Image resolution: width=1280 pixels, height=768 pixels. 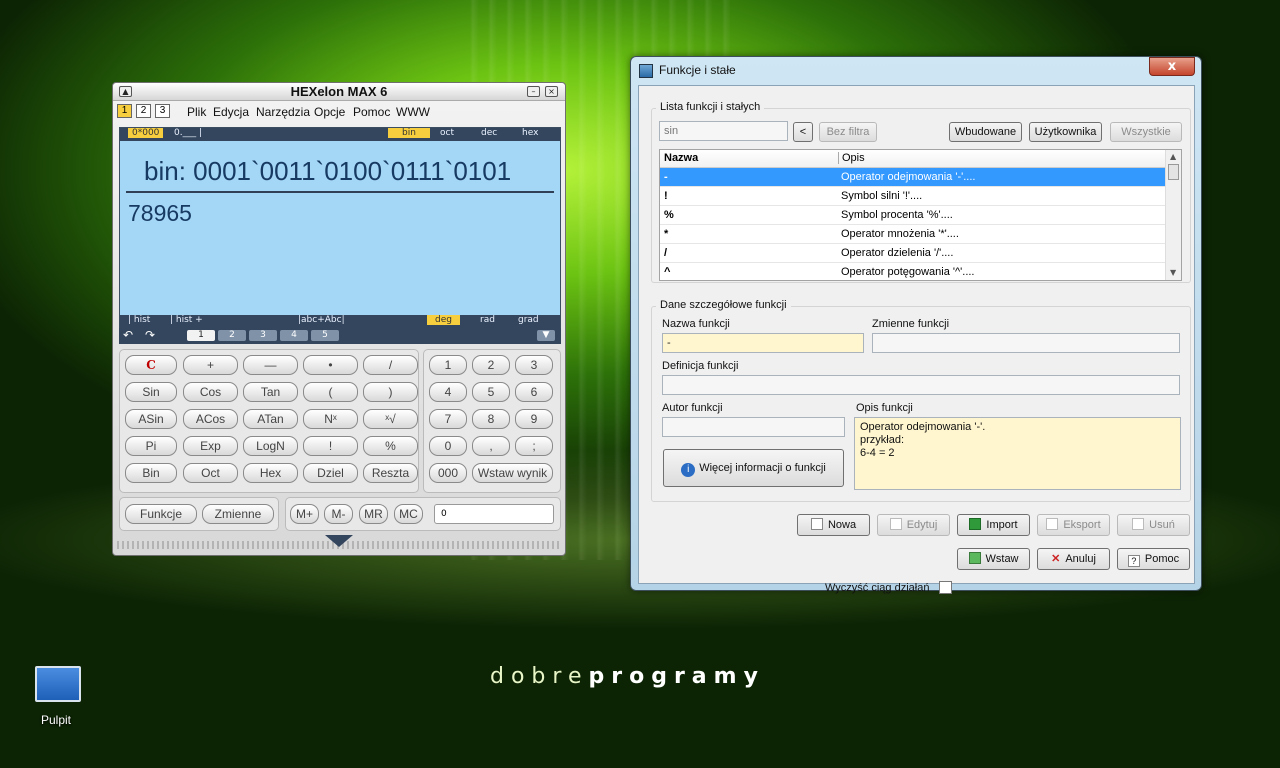 I want to click on no-filter-button: Bez filtra, so click(x=848, y=132).